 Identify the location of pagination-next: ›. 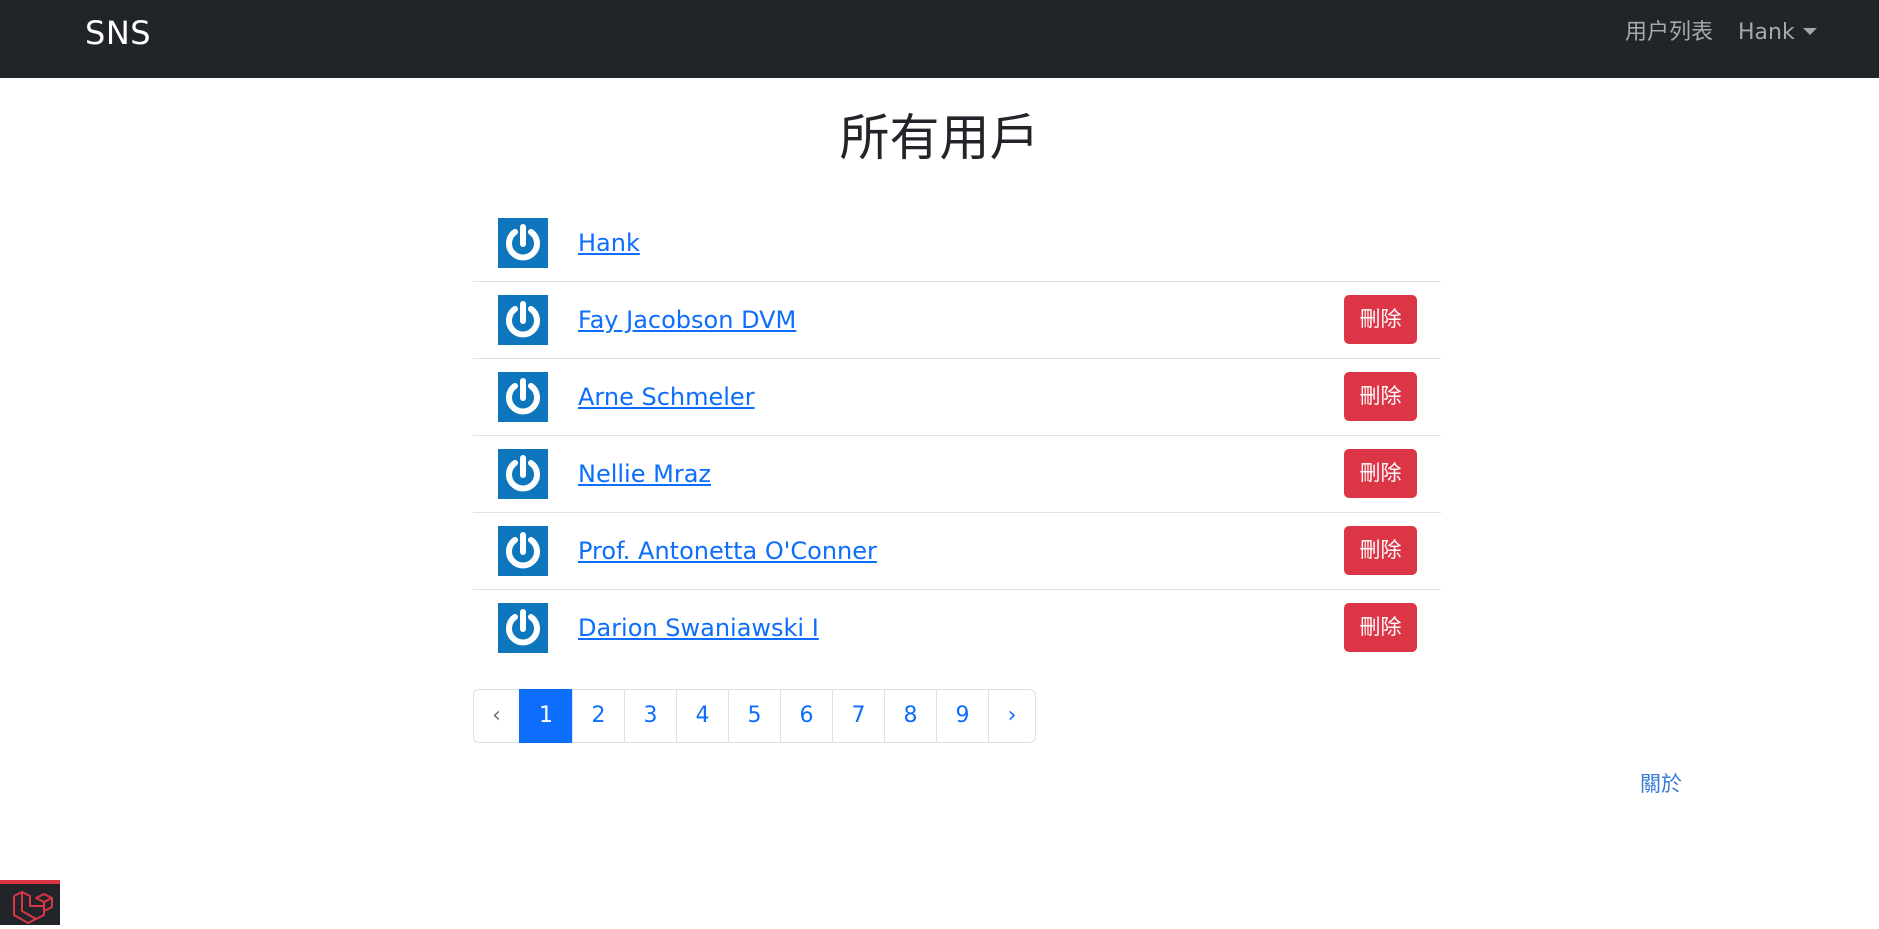
(1012, 716).